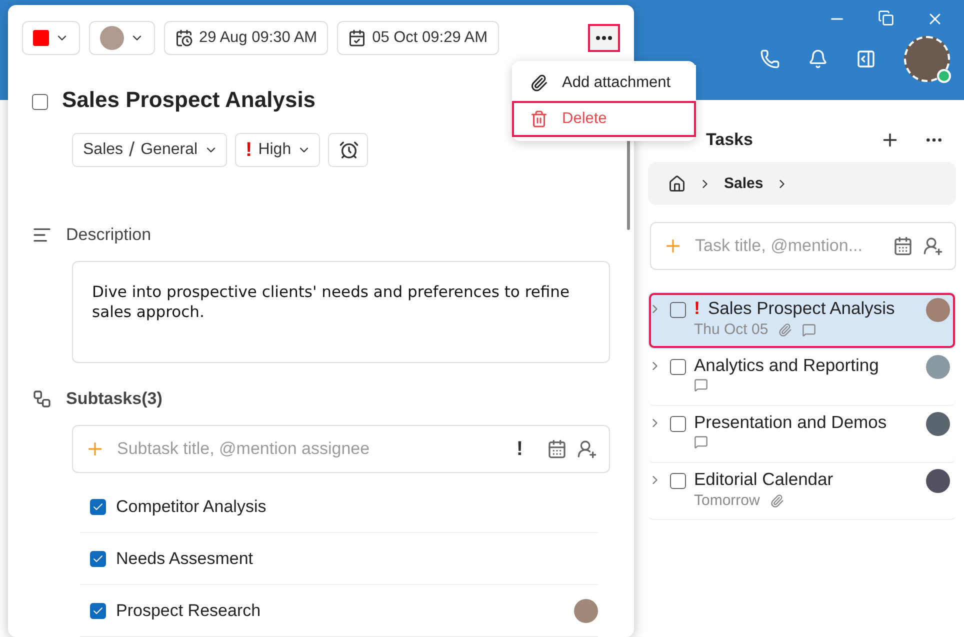 The image size is (964, 637). What do you see at coordinates (866, 59) in the screenshot?
I see `panel-icon` at bounding box center [866, 59].